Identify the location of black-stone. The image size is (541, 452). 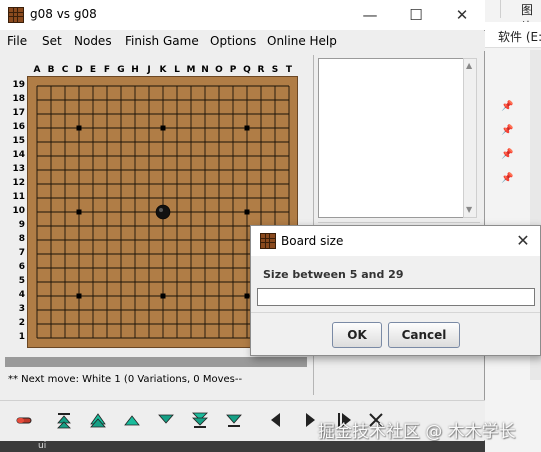
(163, 212).